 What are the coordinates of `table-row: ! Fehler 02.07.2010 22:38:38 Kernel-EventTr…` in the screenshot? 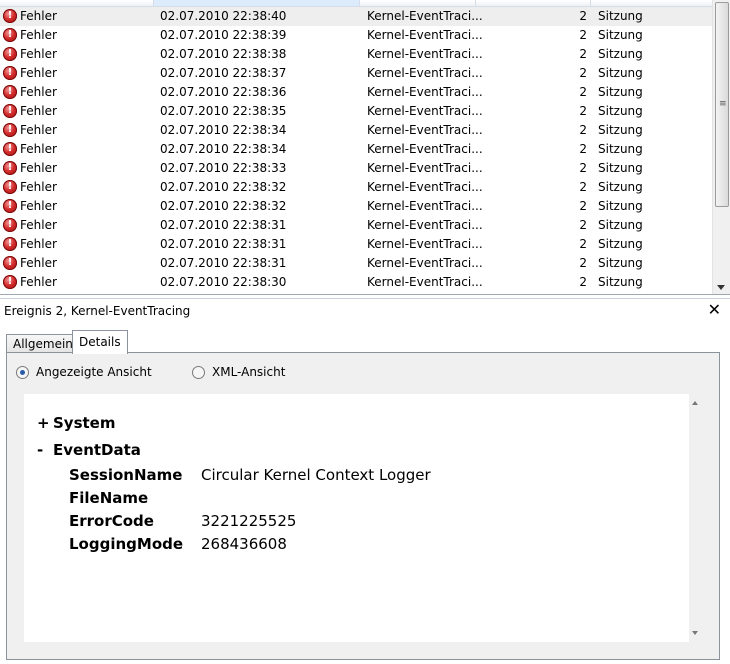 It's located at (356, 54).